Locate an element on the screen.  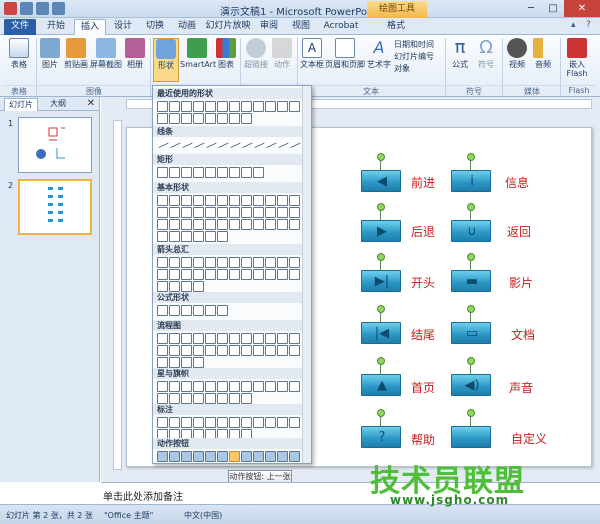
action-button: 动作 is located at coordinates (282, 53).